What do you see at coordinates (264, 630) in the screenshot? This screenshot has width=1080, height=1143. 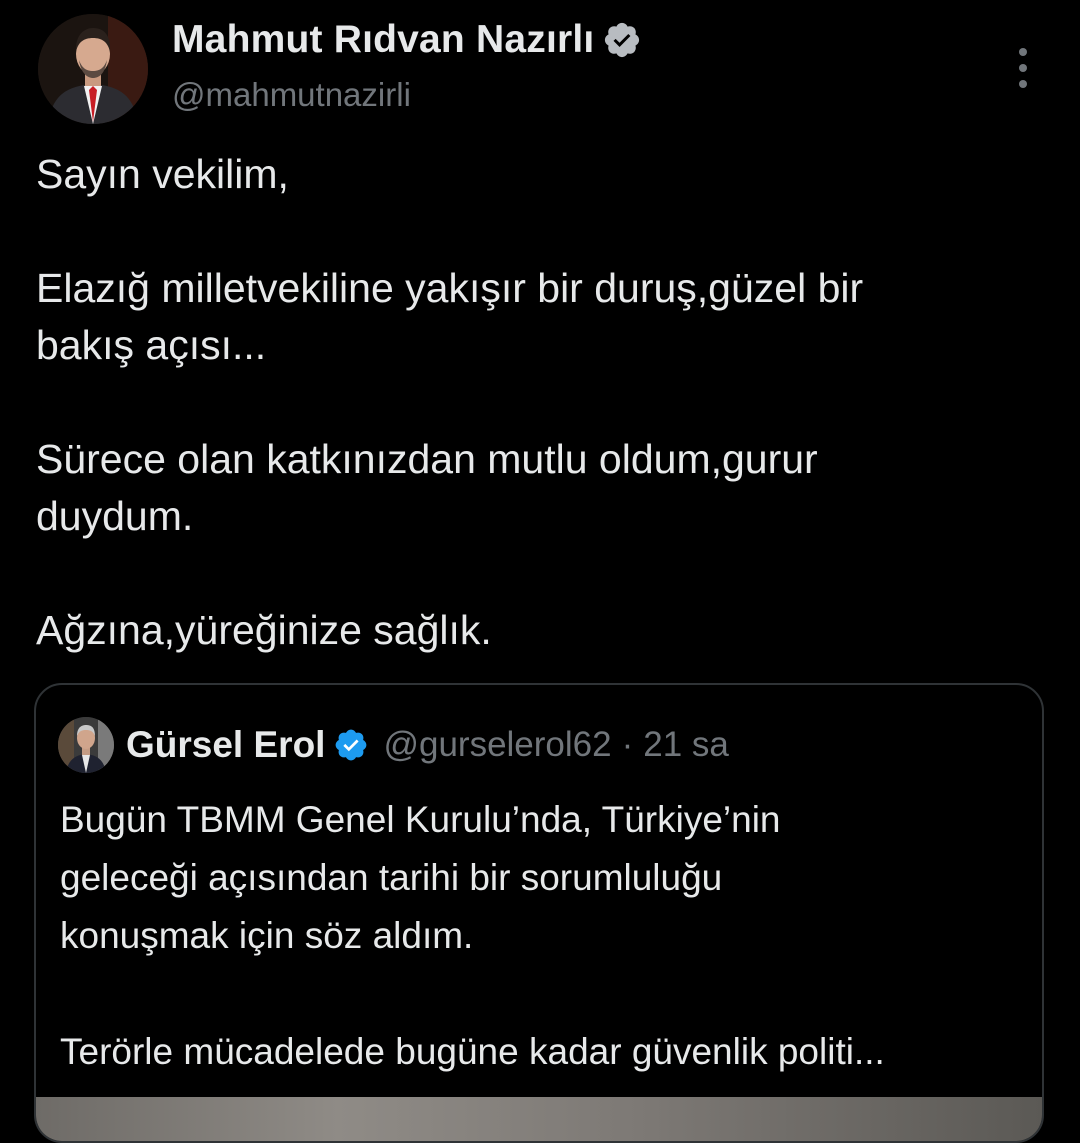 I see `tweet-text-line: Ağzına,yüreğinize sağlık.` at bounding box center [264, 630].